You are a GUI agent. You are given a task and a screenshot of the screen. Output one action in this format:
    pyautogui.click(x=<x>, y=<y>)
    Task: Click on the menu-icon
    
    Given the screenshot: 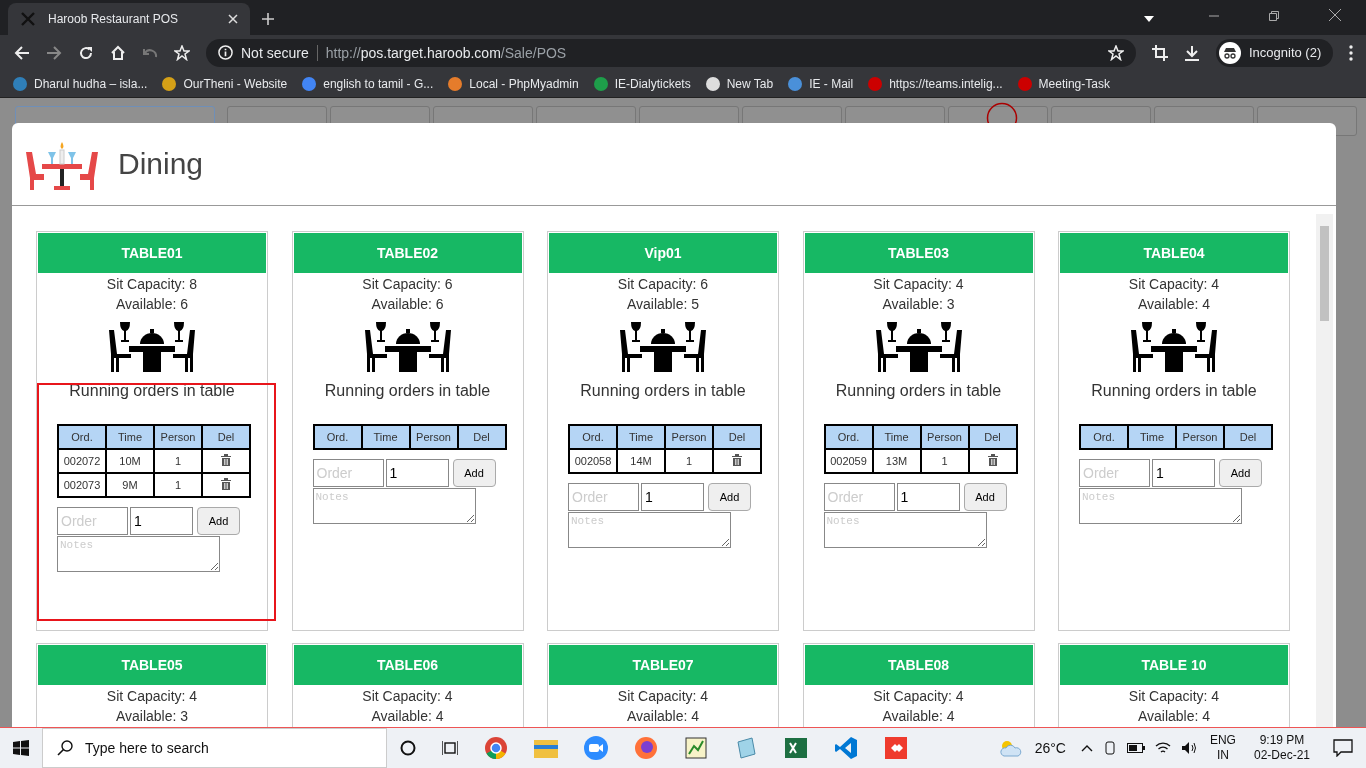 What is the action you would take?
    pyautogui.click(x=1351, y=52)
    